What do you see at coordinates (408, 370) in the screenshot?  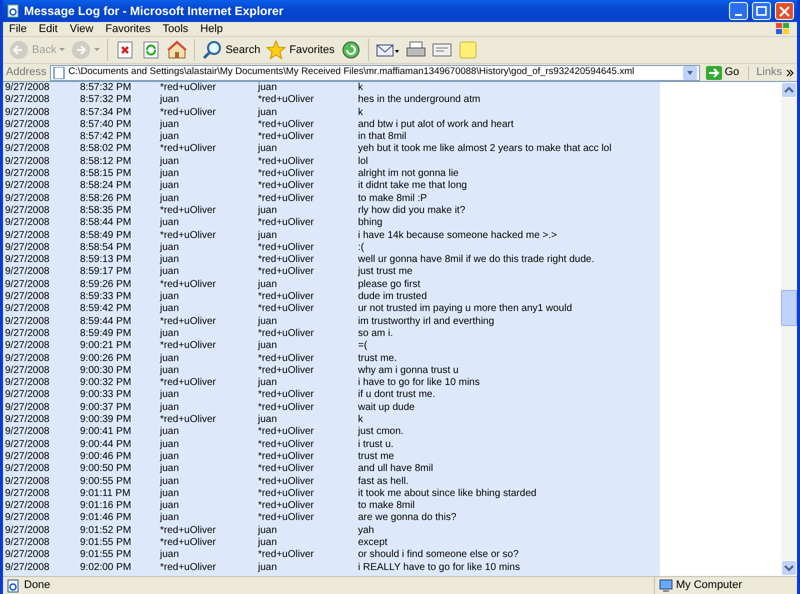 I see `message-cell: why am i gonna trust u` at bounding box center [408, 370].